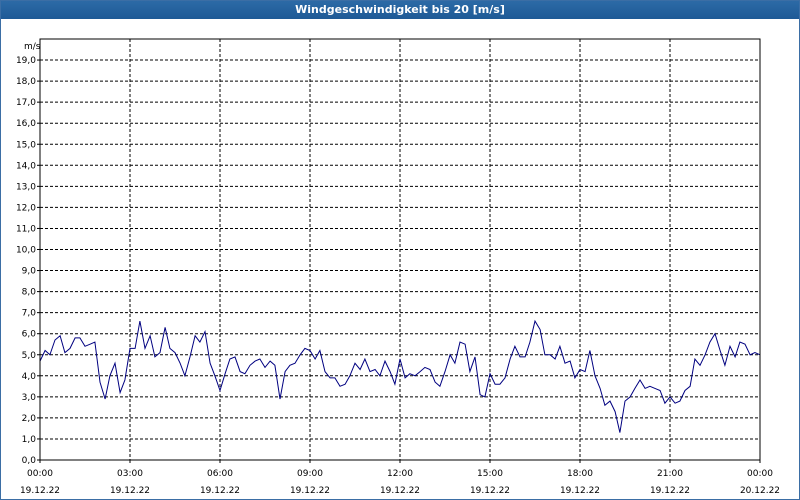 This screenshot has width=800, height=500. Describe the element at coordinates (29, 293) in the screenshot. I see `y-tick-label: 8,0` at that location.